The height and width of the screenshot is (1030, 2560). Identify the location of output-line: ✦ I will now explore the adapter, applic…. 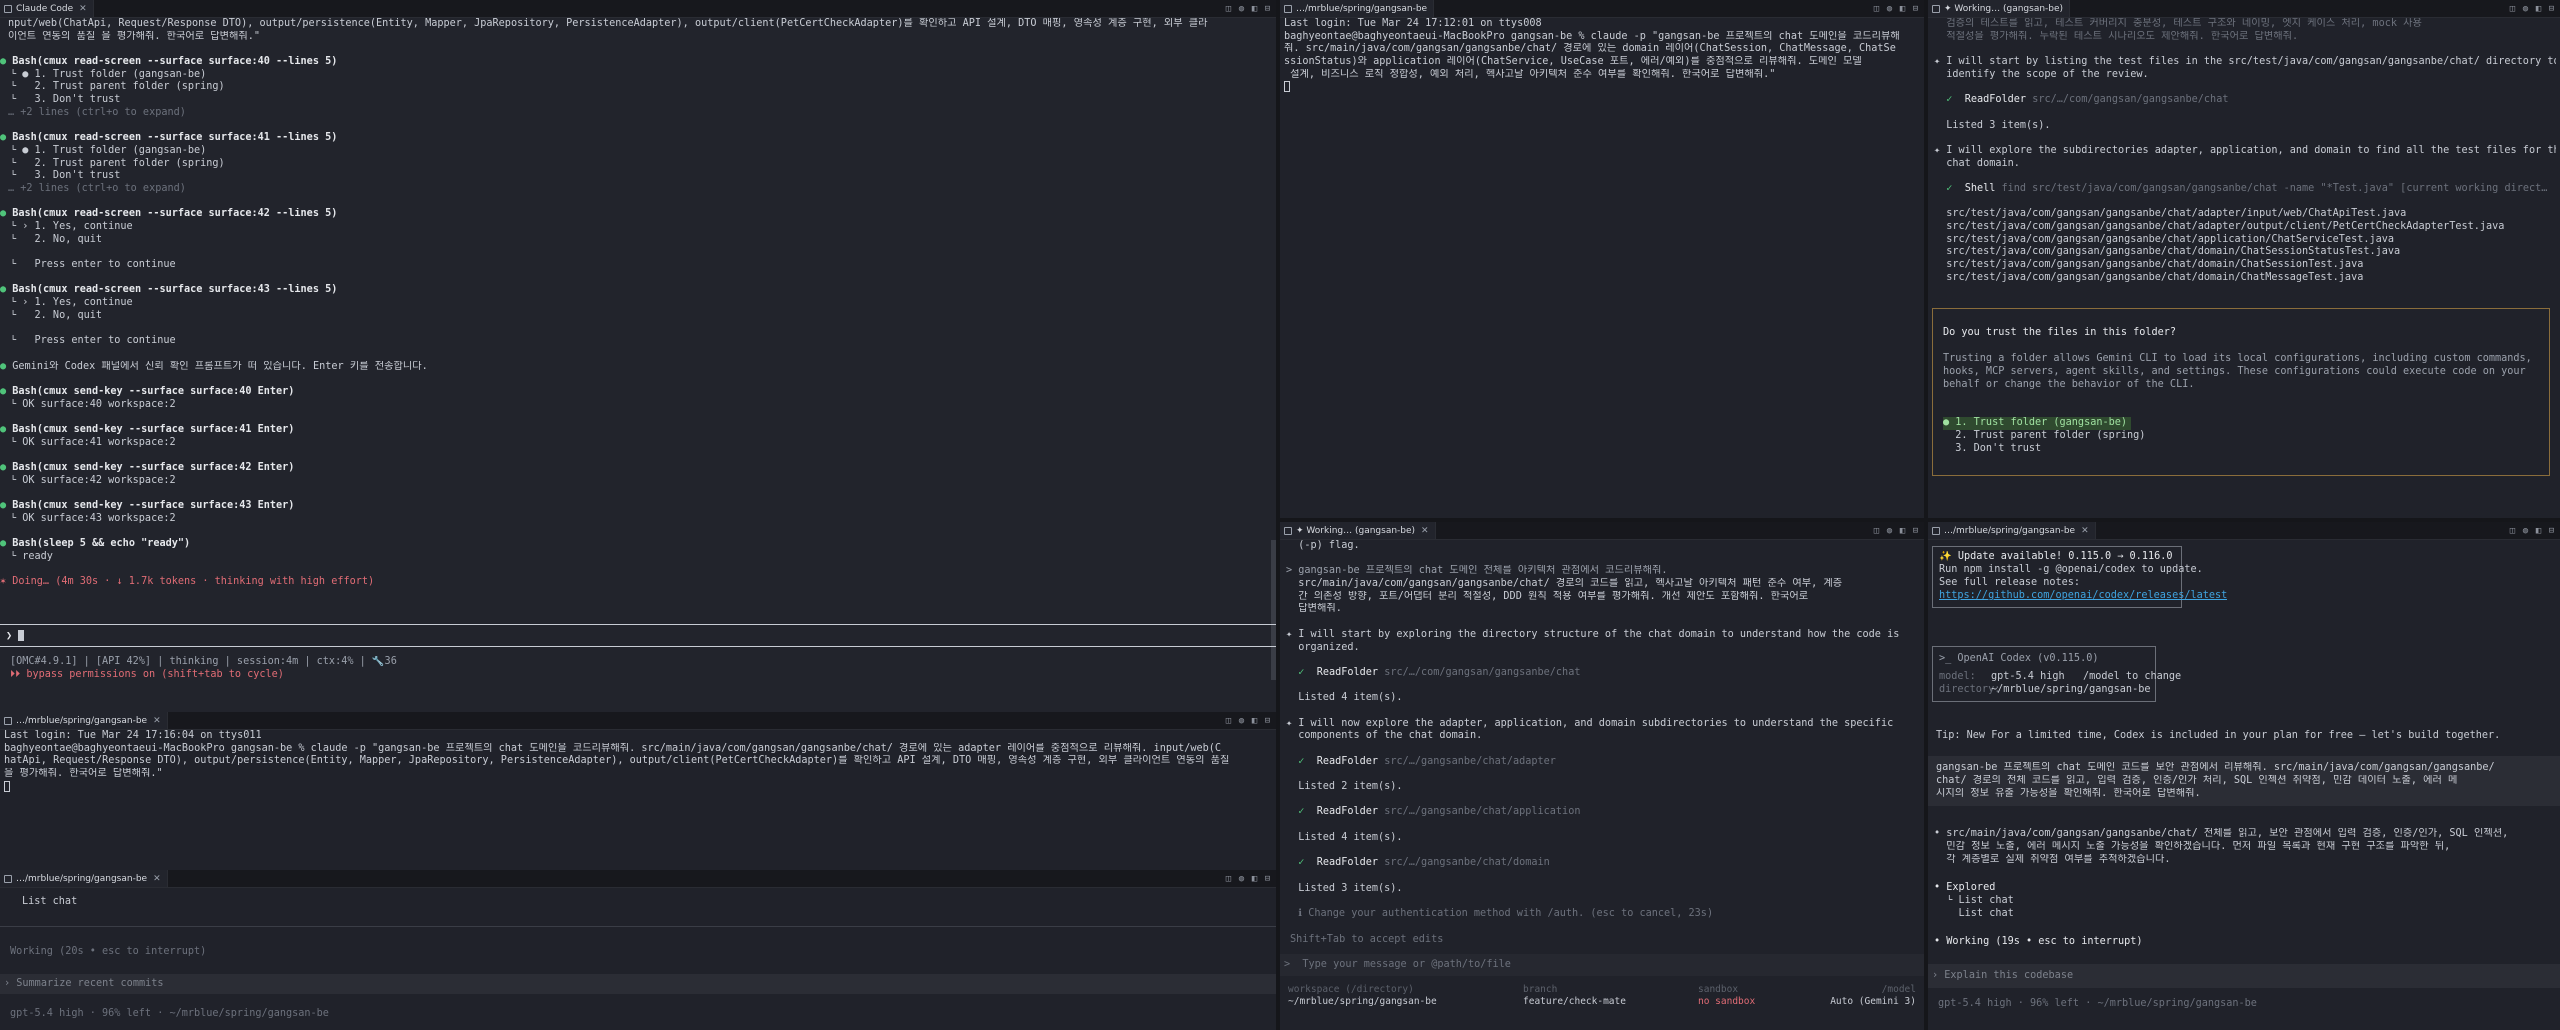
(1590, 723).